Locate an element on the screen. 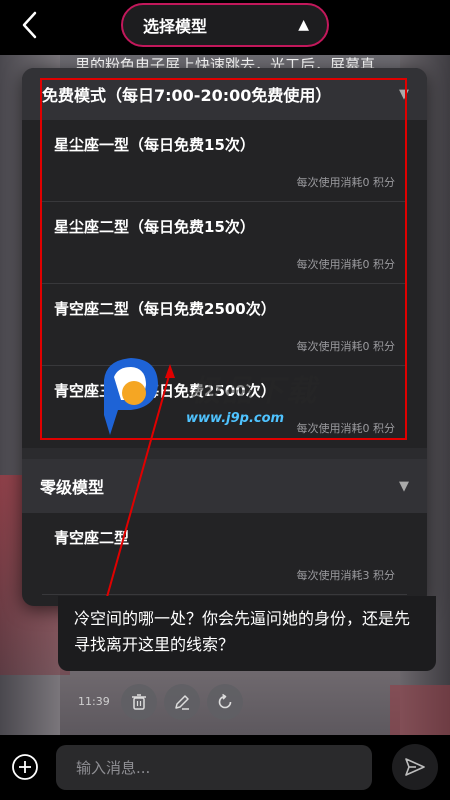 This screenshot has height=800, width=450. plus-circle-icon is located at coordinates (25, 767).